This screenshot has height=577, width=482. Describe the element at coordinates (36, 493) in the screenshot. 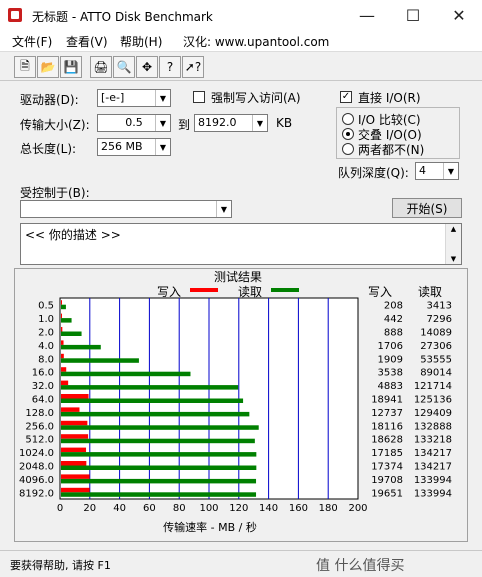

I see `y-tick-label: 8192.0` at that location.